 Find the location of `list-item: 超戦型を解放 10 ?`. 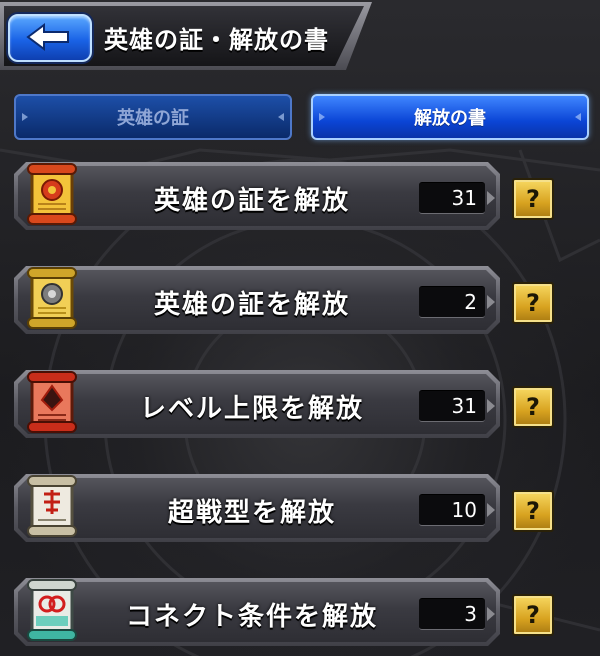

list-item: 超戦型を解放 10 ? is located at coordinates (307, 509).